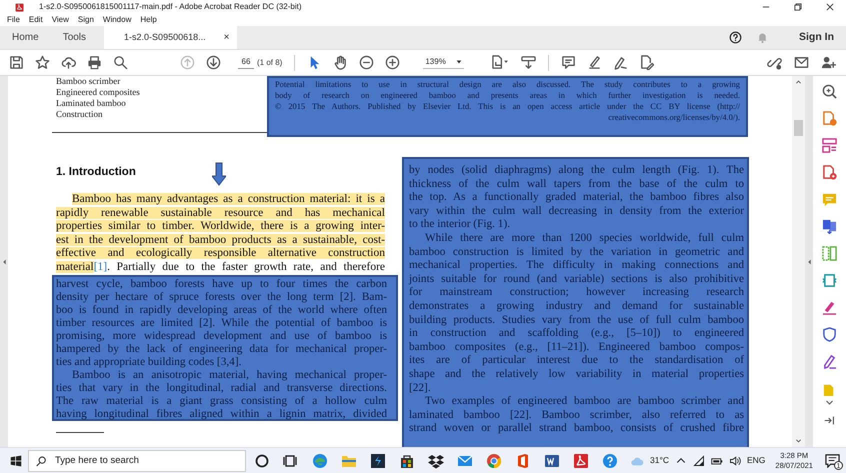 The image size is (846, 473). Describe the element at coordinates (392, 62) in the screenshot. I see `zoom-in-icon` at that location.